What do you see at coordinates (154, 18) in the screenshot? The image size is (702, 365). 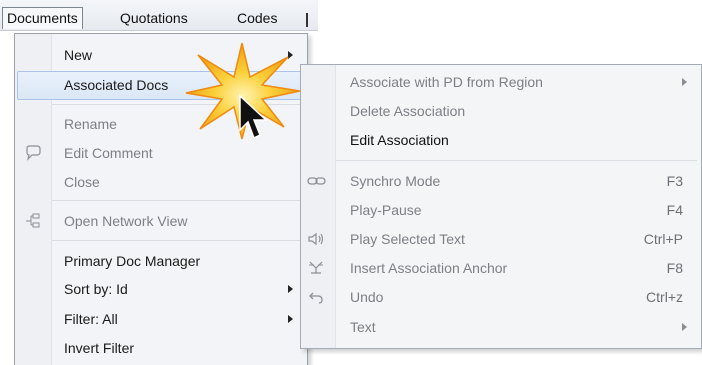 I see `menu-quotations: Quotations` at bounding box center [154, 18].